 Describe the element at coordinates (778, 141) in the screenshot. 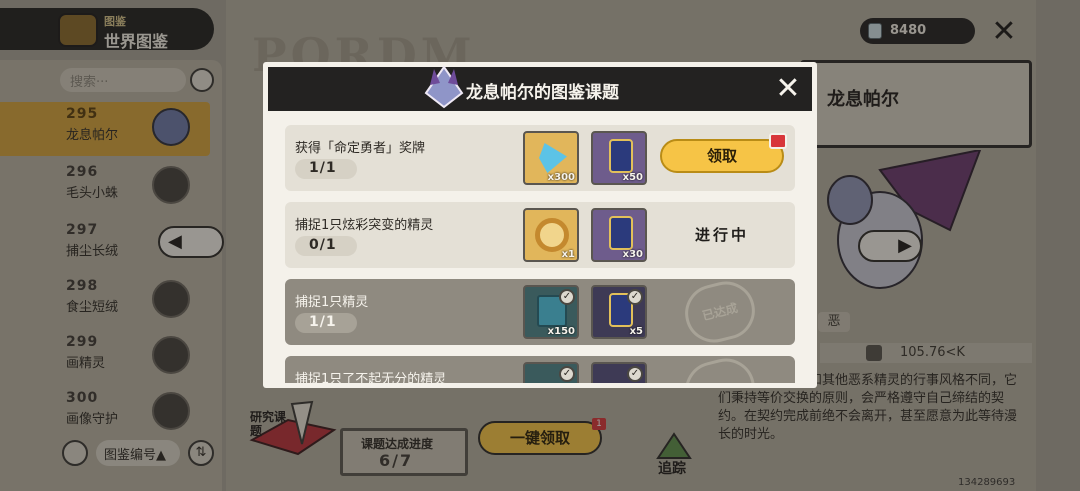

I see `gift-icon` at that location.